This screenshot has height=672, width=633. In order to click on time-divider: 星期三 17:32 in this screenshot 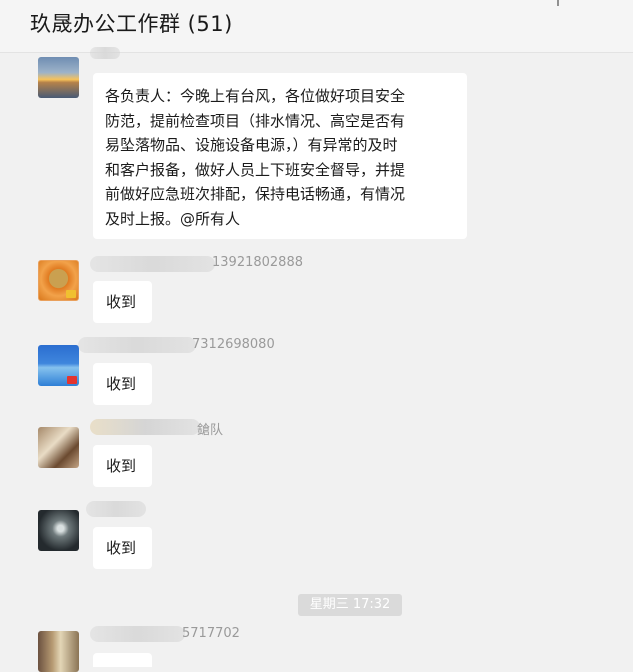, I will do `click(350, 605)`.